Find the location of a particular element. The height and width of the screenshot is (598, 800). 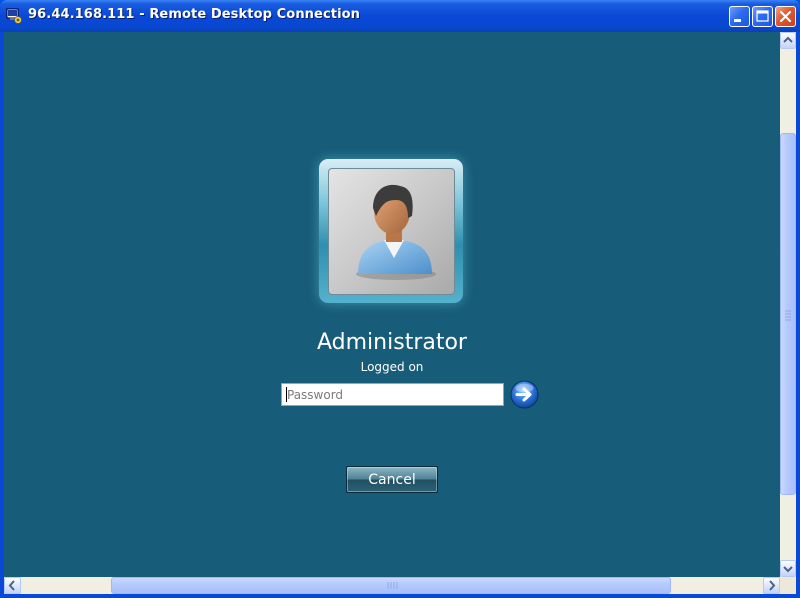

window-frame-right is located at coordinates (798, 315).